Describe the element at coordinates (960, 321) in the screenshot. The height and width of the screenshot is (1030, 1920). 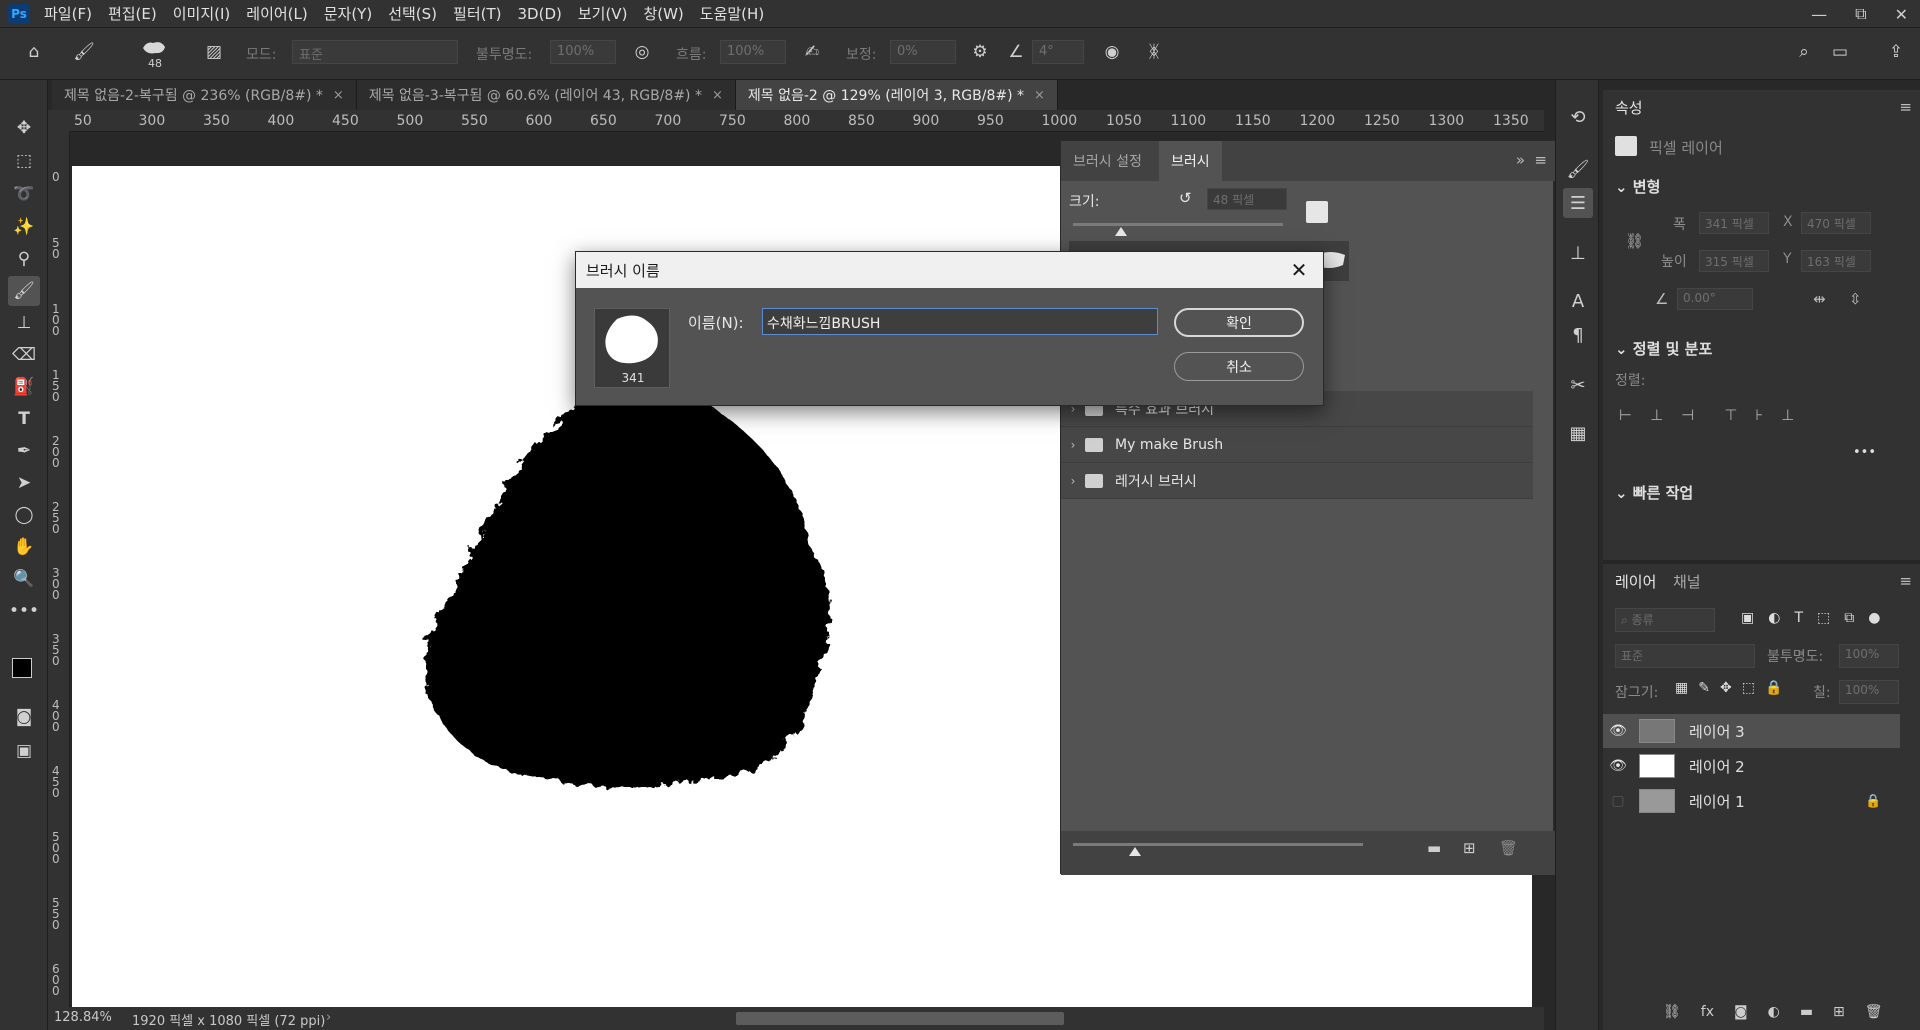
I see `brush-name-input: 수채화느낌BRUSH` at that location.